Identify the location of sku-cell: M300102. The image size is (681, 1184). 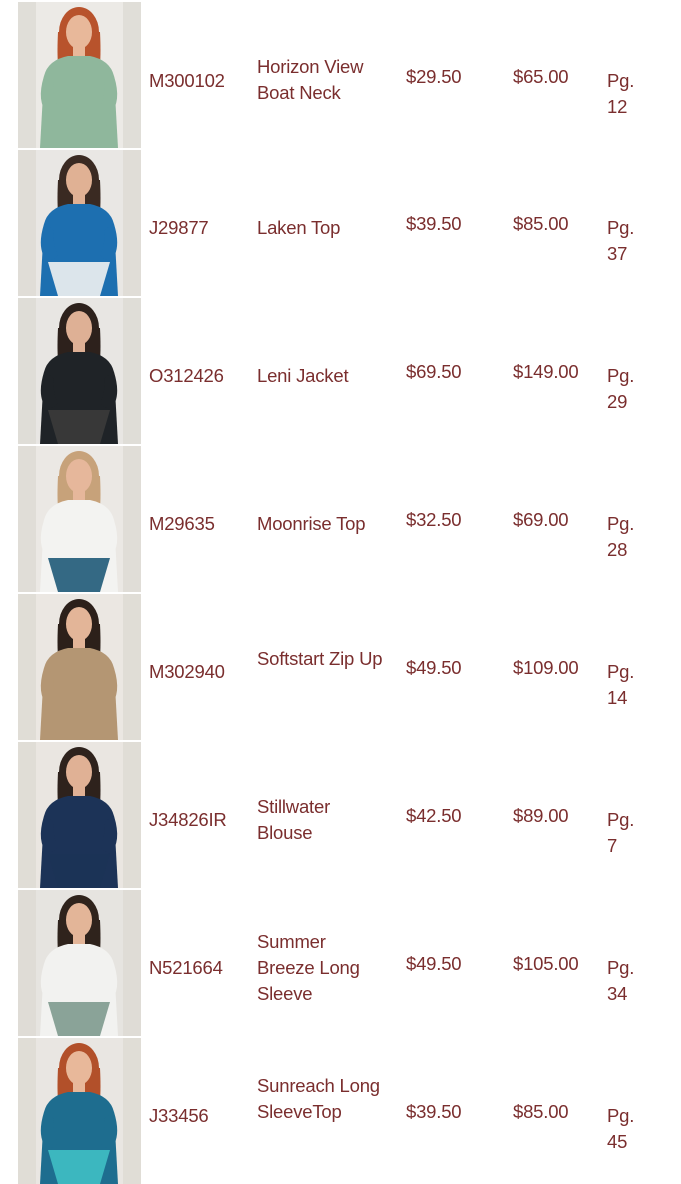
(187, 80).